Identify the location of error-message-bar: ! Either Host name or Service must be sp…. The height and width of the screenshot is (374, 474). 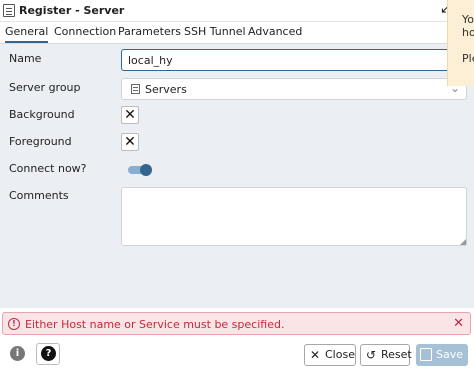
(236, 323).